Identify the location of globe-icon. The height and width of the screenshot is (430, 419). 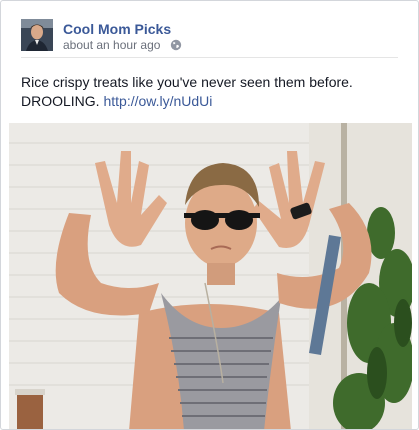
(176, 46).